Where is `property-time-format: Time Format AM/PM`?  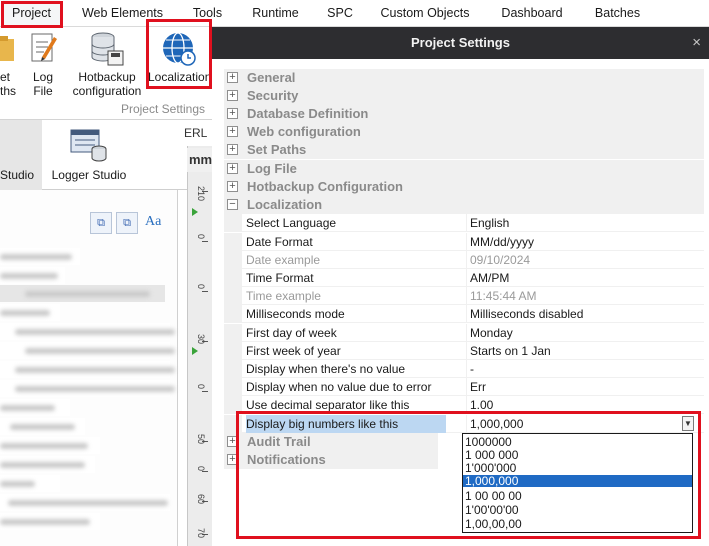 property-time-format: Time Format AM/PM is located at coordinates (464, 278).